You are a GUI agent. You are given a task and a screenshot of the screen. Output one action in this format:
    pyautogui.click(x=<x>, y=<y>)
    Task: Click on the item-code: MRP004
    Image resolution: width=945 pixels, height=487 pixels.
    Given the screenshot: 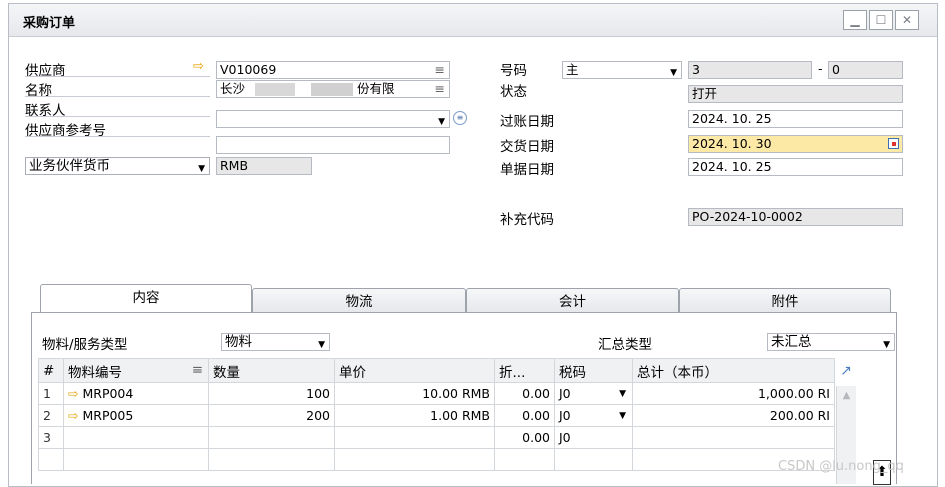 What is the action you would take?
    pyautogui.click(x=108, y=393)
    